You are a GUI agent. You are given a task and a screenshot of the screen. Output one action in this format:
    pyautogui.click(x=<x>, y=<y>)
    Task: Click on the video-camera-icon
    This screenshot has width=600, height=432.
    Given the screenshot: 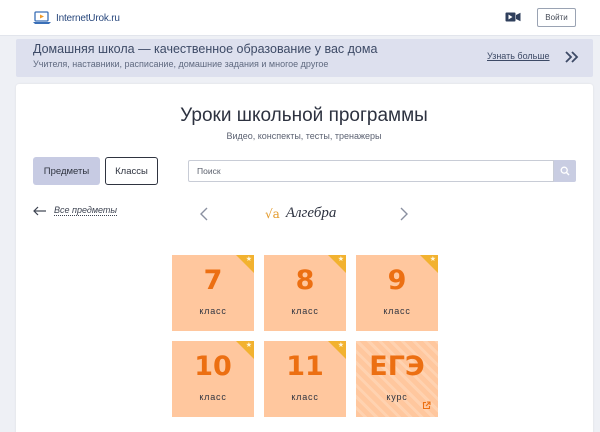 What is the action you would take?
    pyautogui.click(x=513, y=17)
    